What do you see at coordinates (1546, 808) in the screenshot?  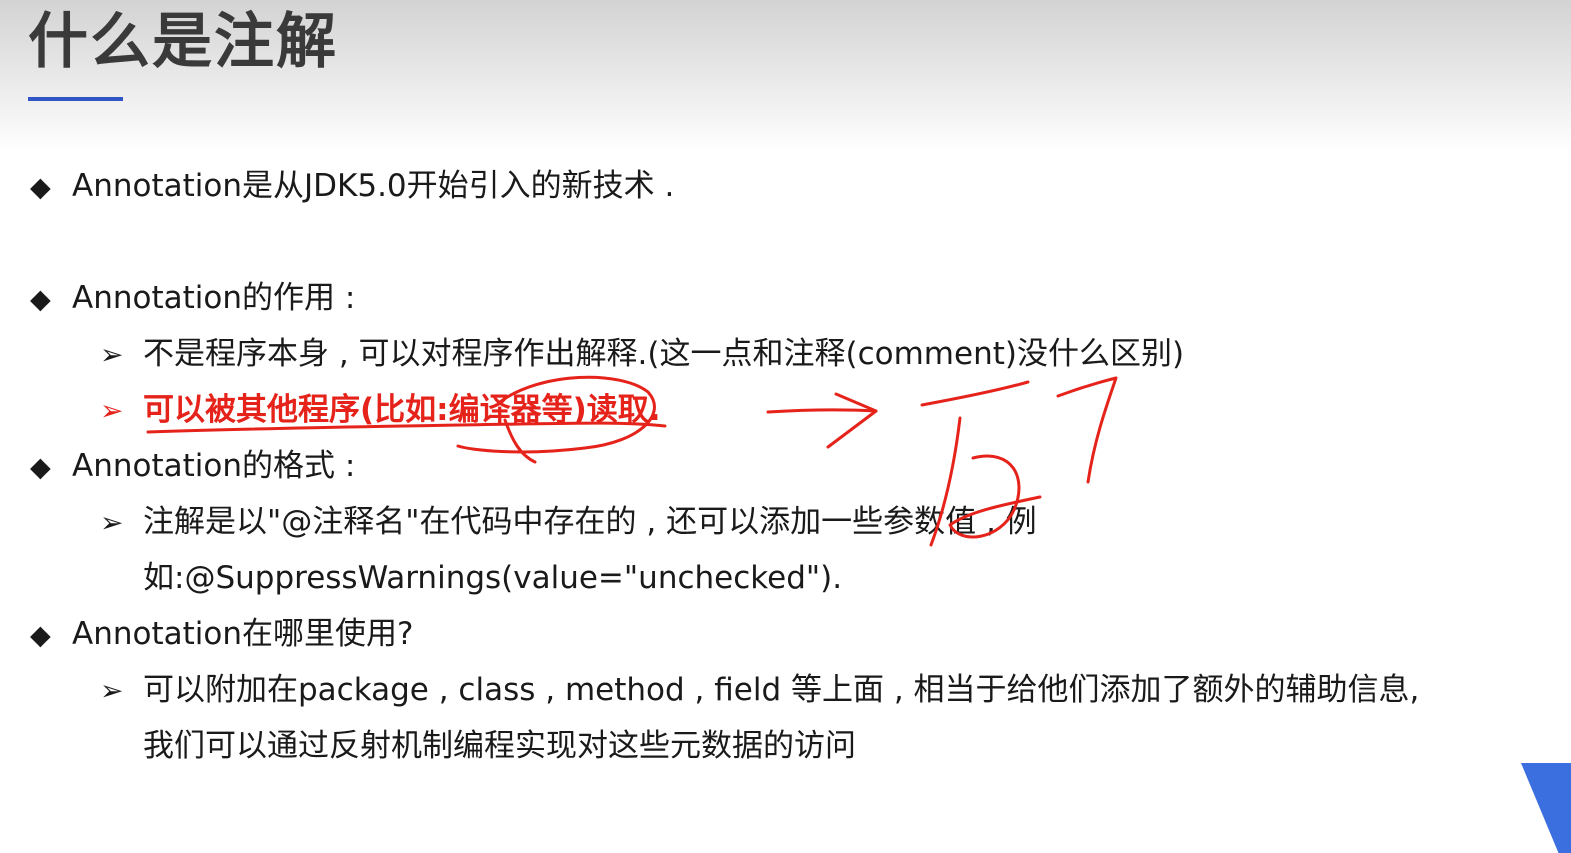 I see `corner-decoration` at bounding box center [1546, 808].